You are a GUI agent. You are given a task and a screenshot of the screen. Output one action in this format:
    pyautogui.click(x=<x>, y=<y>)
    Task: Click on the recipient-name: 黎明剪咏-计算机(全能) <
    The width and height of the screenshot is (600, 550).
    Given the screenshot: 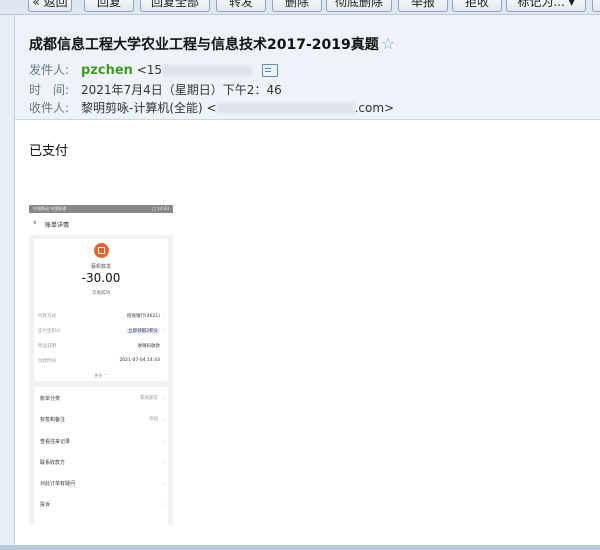 What is the action you would take?
    pyautogui.click(x=149, y=108)
    